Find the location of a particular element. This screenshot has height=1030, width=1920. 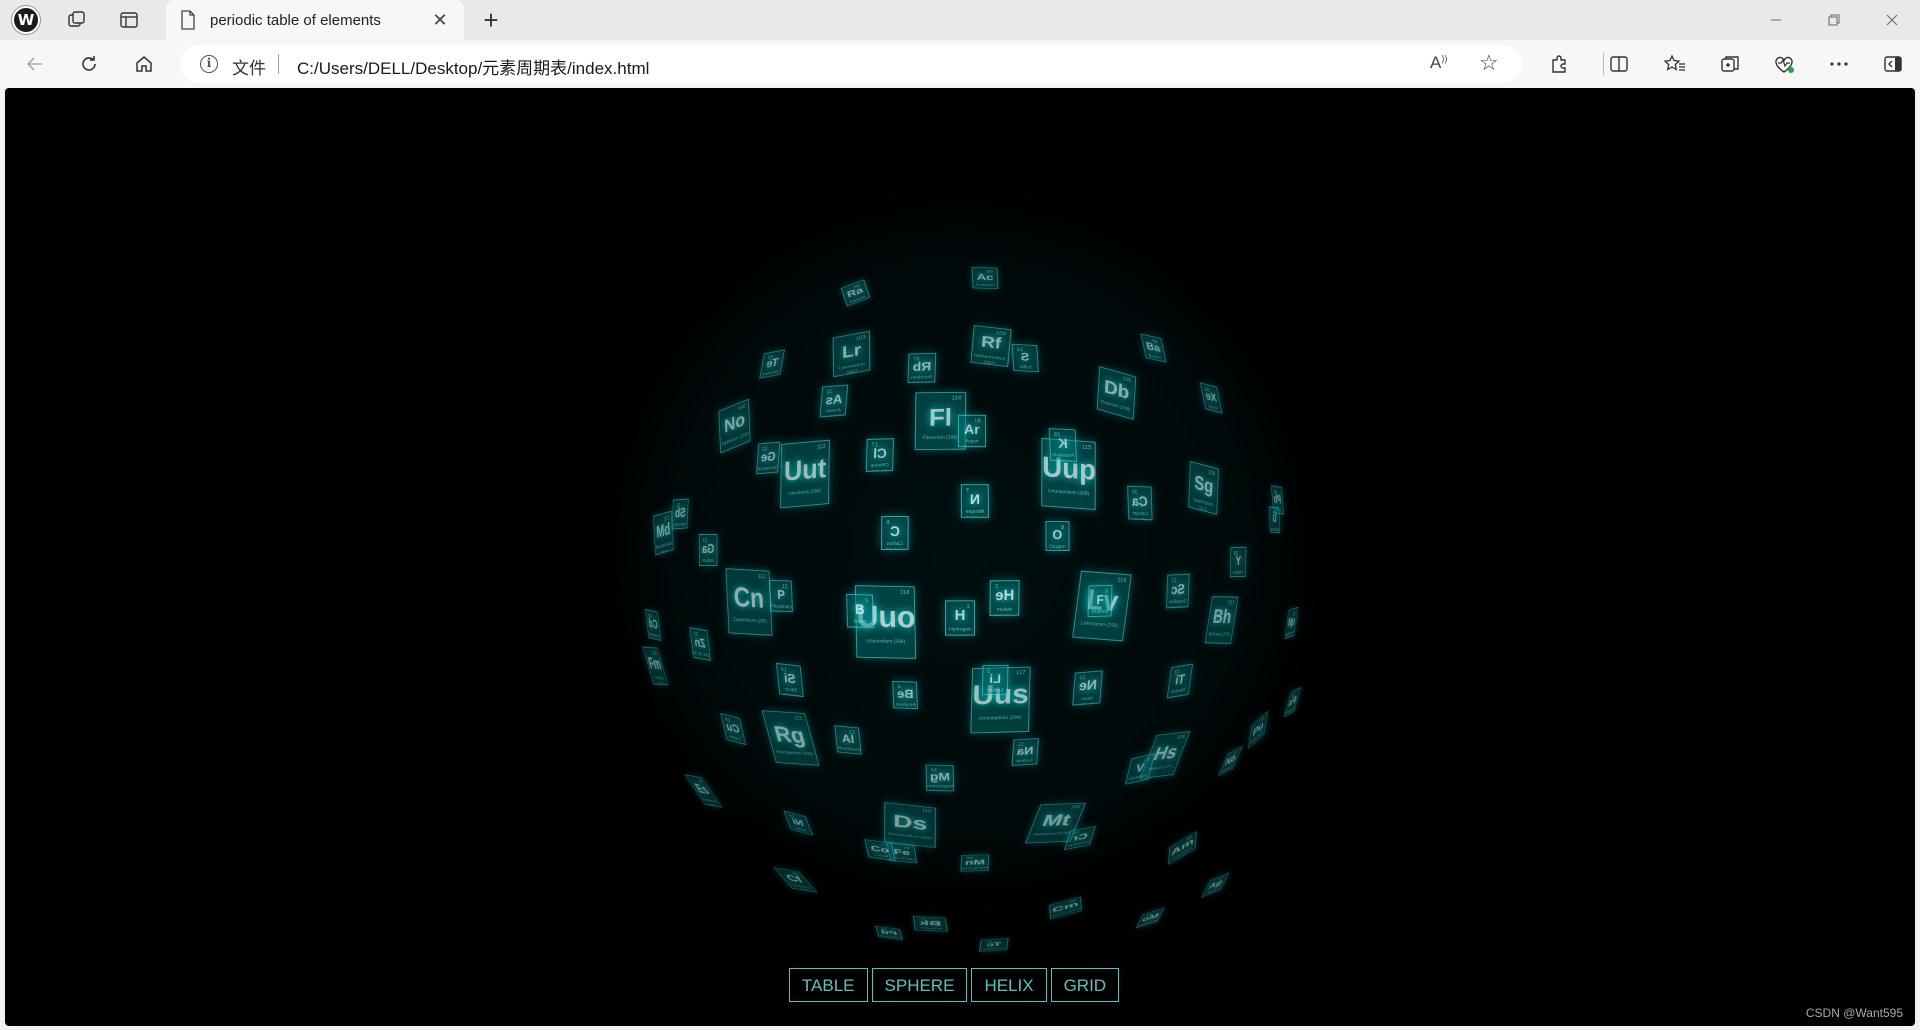

element-card-si: 14 Si Silicon 28.0855 is located at coordinates (790, 680).